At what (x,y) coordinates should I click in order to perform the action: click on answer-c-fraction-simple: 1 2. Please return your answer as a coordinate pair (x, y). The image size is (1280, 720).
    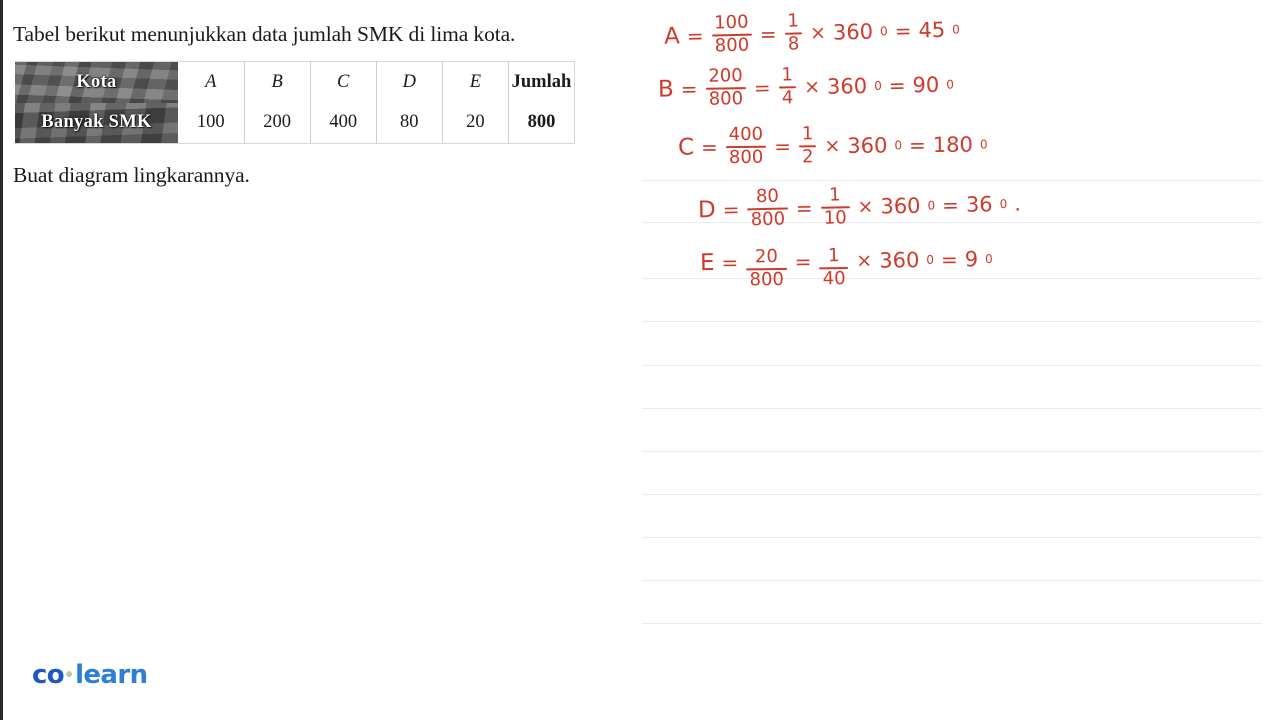
    Looking at the image, I should click on (807, 145).